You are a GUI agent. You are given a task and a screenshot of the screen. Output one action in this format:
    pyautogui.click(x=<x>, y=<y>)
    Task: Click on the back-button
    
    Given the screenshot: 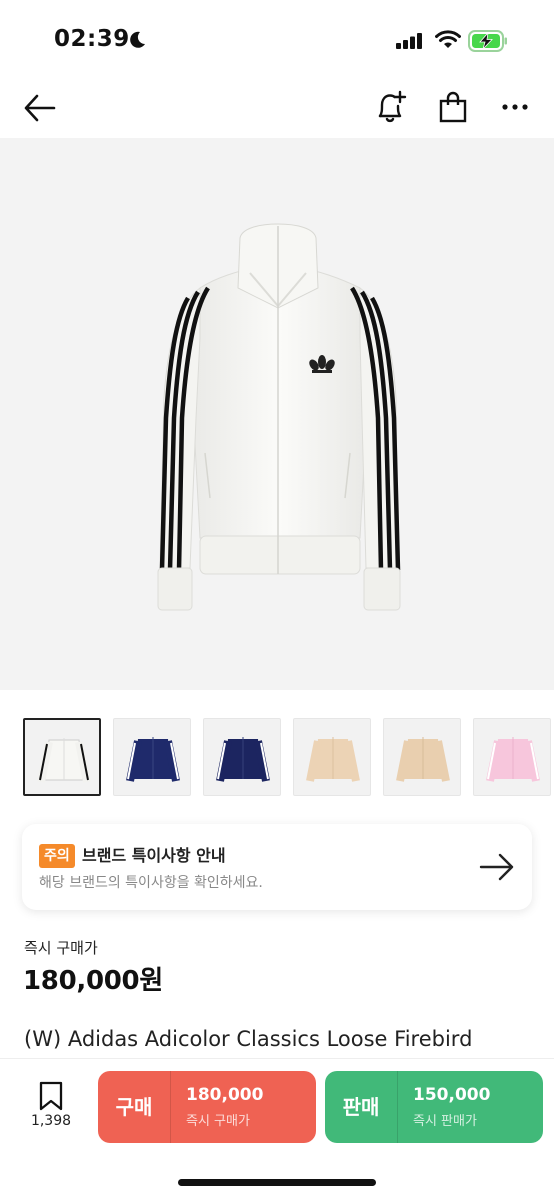 What is the action you would take?
    pyautogui.click(x=40, y=108)
    